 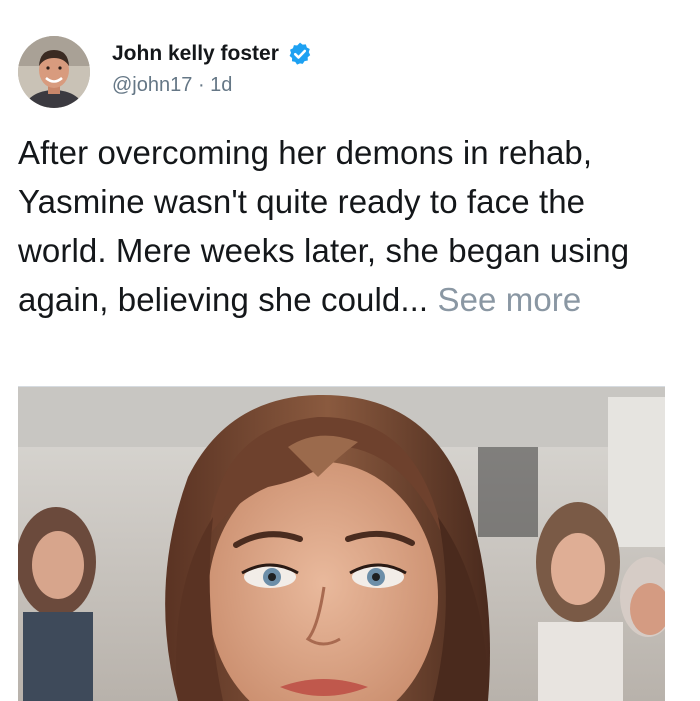 I want to click on name-row: John kelly foster, so click(x=212, y=54).